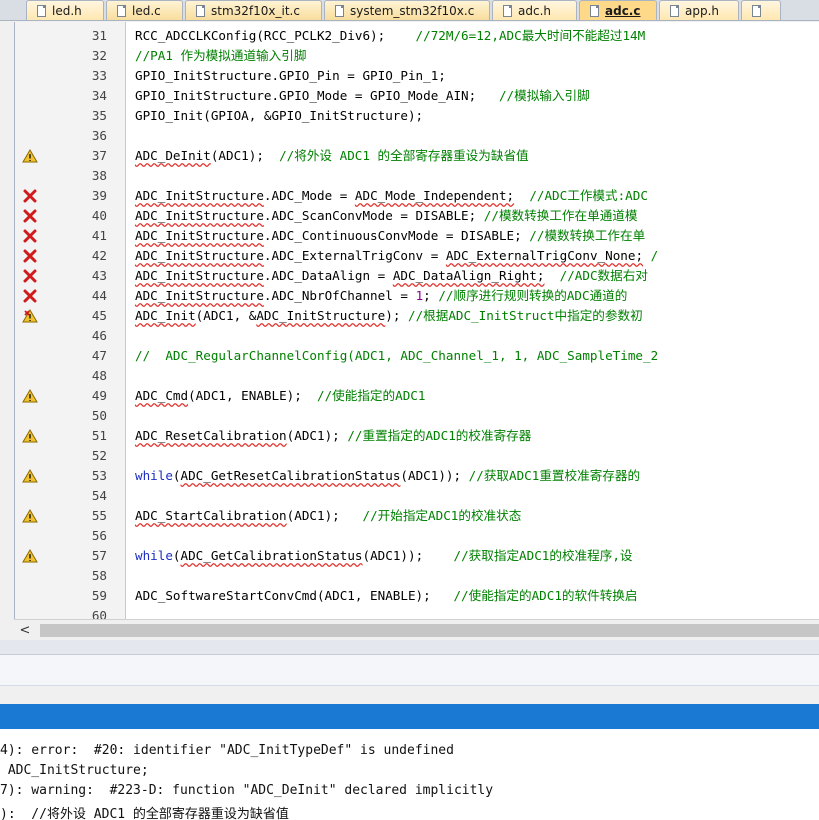 This screenshot has height=820, width=819. Describe the element at coordinates (417, 456) in the screenshot. I see `code-line: 52` at that location.